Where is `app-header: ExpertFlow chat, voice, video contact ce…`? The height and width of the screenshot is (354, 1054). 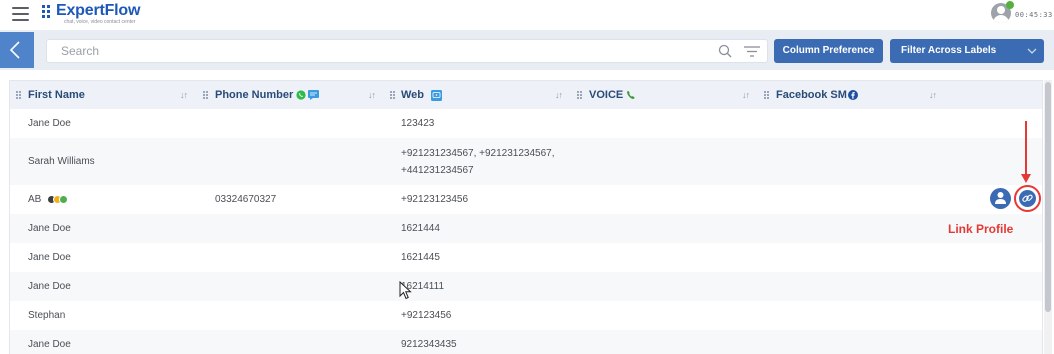
app-header: ExpertFlow chat, voice, video contact ce… is located at coordinates (527, 14).